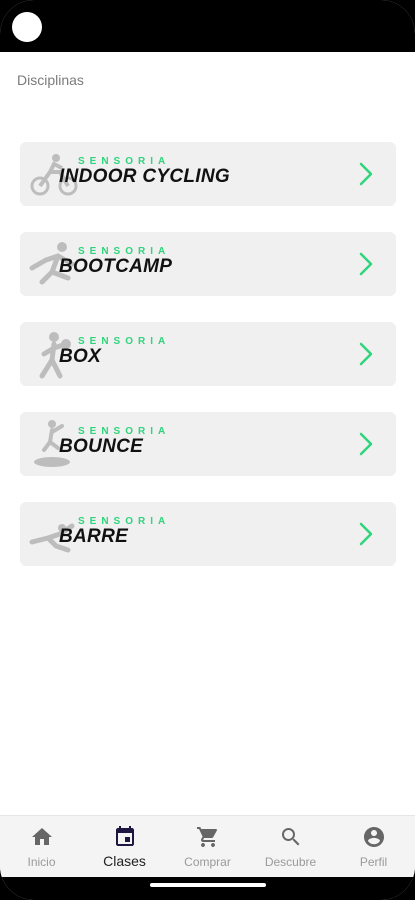  What do you see at coordinates (208, 444) in the screenshot?
I see `discipline-card-bounce: SENSORIA BOUNCE` at bounding box center [208, 444].